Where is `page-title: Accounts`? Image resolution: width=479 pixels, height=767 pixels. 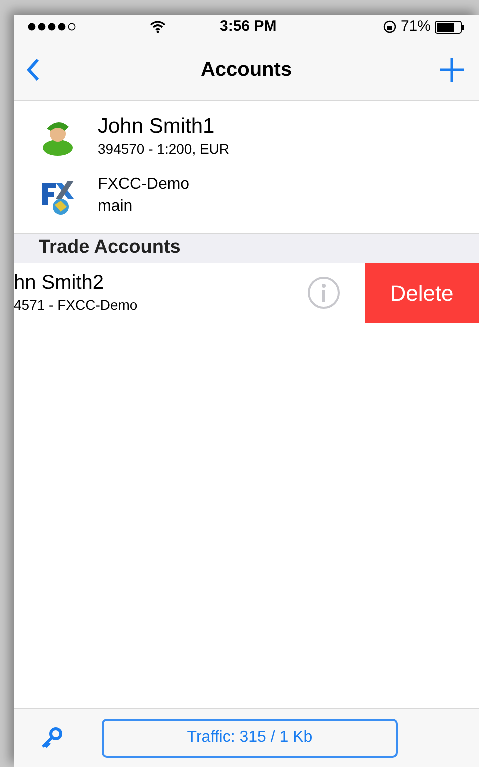
page-title: Accounts is located at coordinates (247, 70).